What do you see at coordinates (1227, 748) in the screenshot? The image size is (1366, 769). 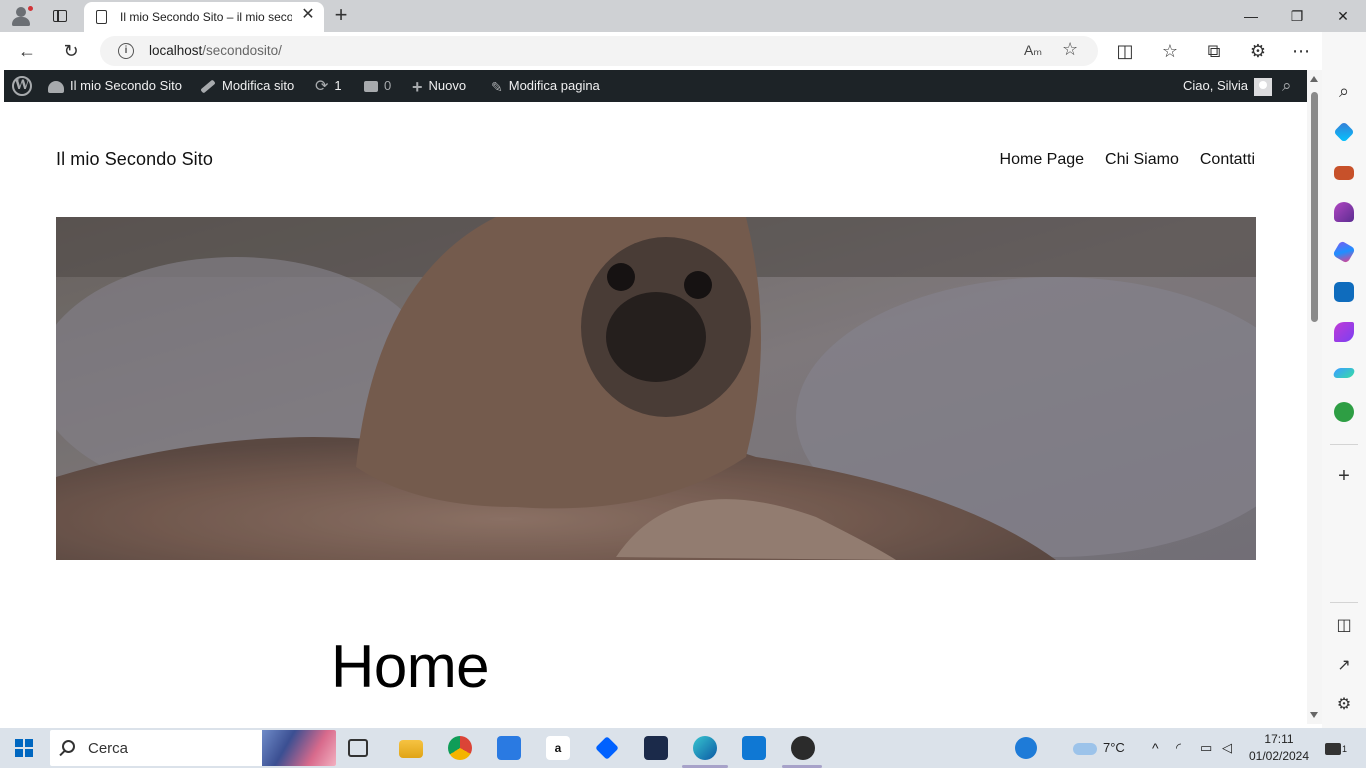 I see `volume-icon: ◁` at bounding box center [1227, 748].